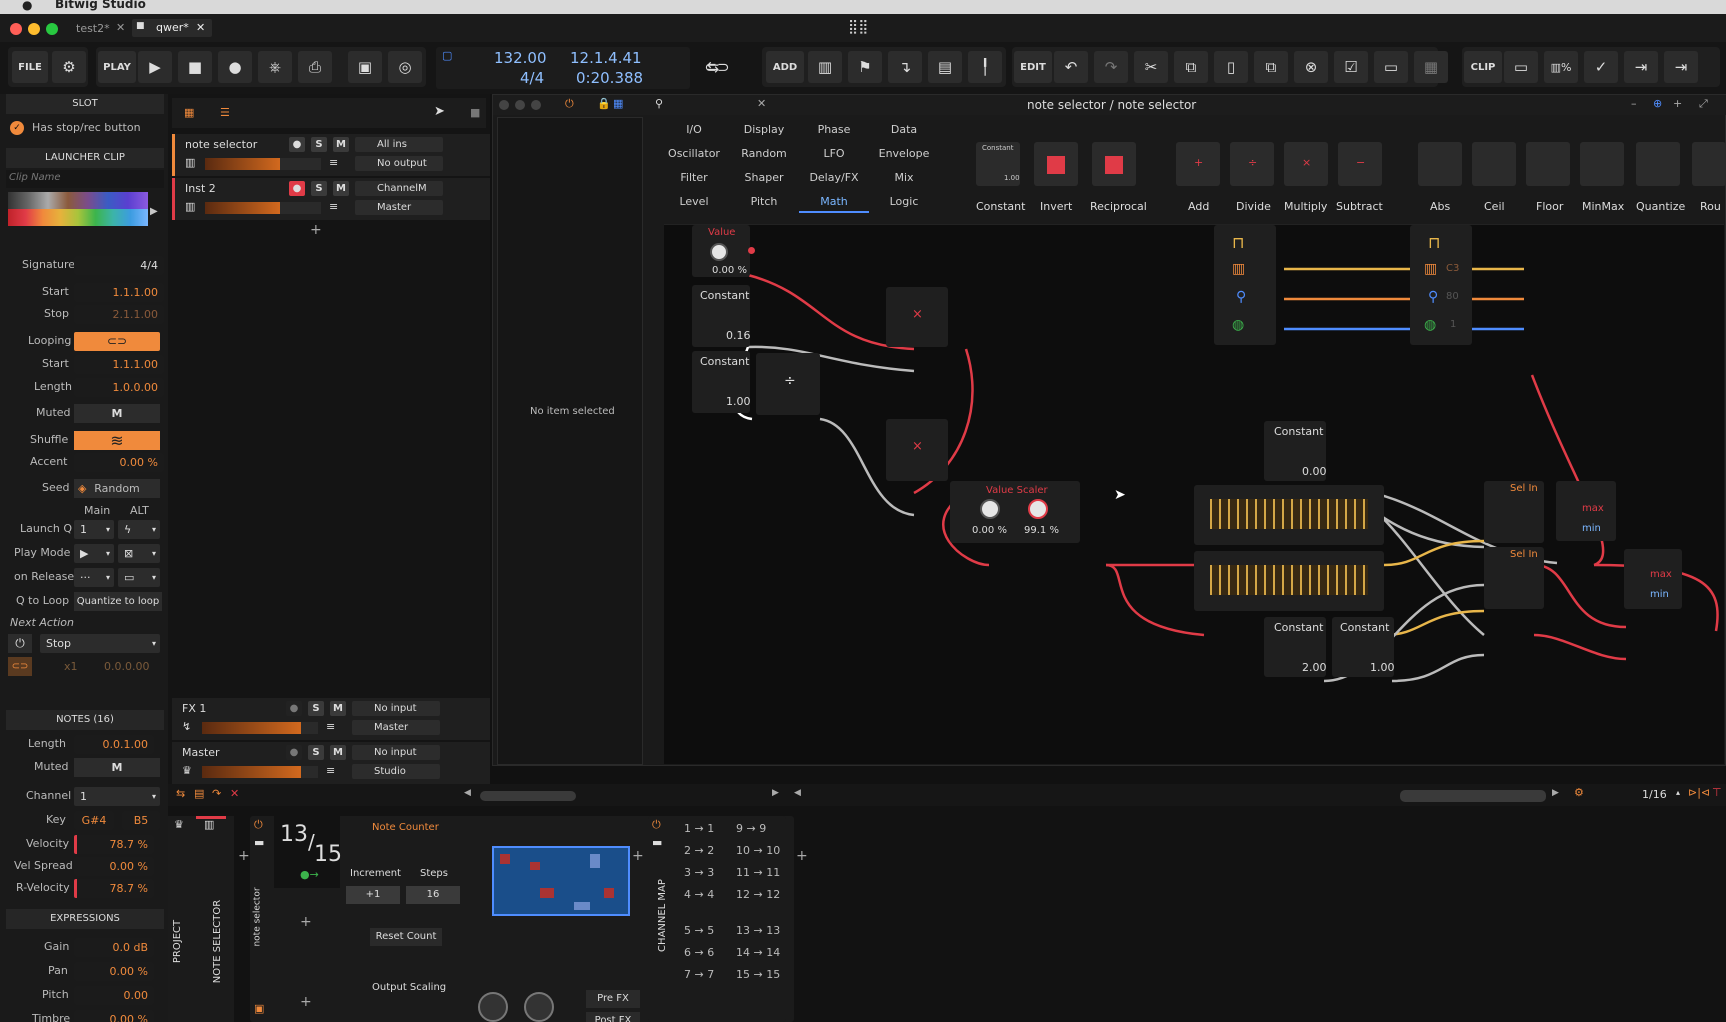  What do you see at coordinates (119, 462) in the screenshot?
I see `accent-field: 0.00 %` at bounding box center [119, 462].